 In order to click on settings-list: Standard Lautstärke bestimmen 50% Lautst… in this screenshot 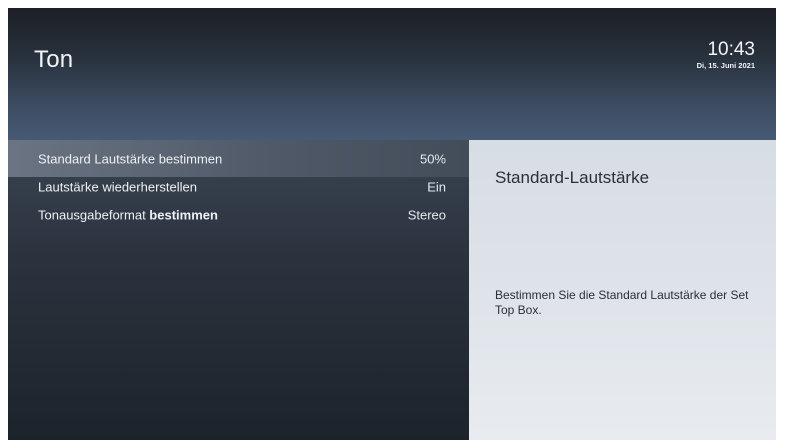, I will do `click(238, 186)`.